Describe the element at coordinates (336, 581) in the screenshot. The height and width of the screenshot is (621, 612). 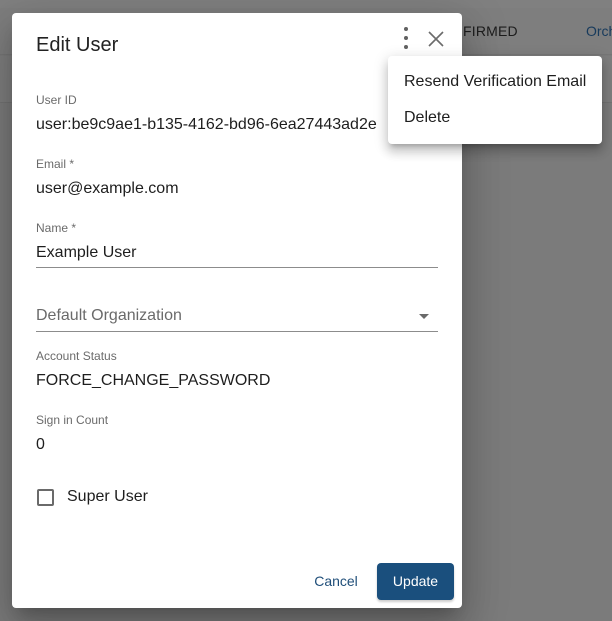
I see `cancel-button: Cancel` at that location.